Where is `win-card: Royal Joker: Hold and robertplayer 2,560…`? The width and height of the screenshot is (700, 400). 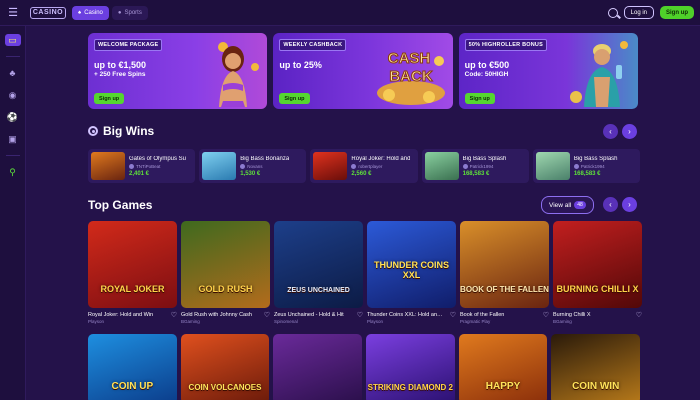 win-card: Royal Joker: Hold and robertplayer 2,560… is located at coordinates (364, 166).